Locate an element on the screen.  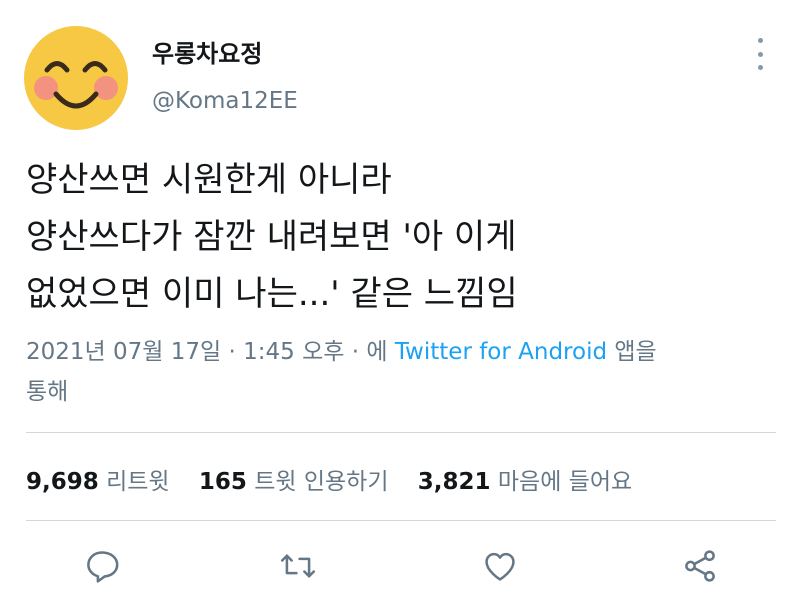
retweet-count: 9,698 리트윗 is located at coordinates (98, 479).